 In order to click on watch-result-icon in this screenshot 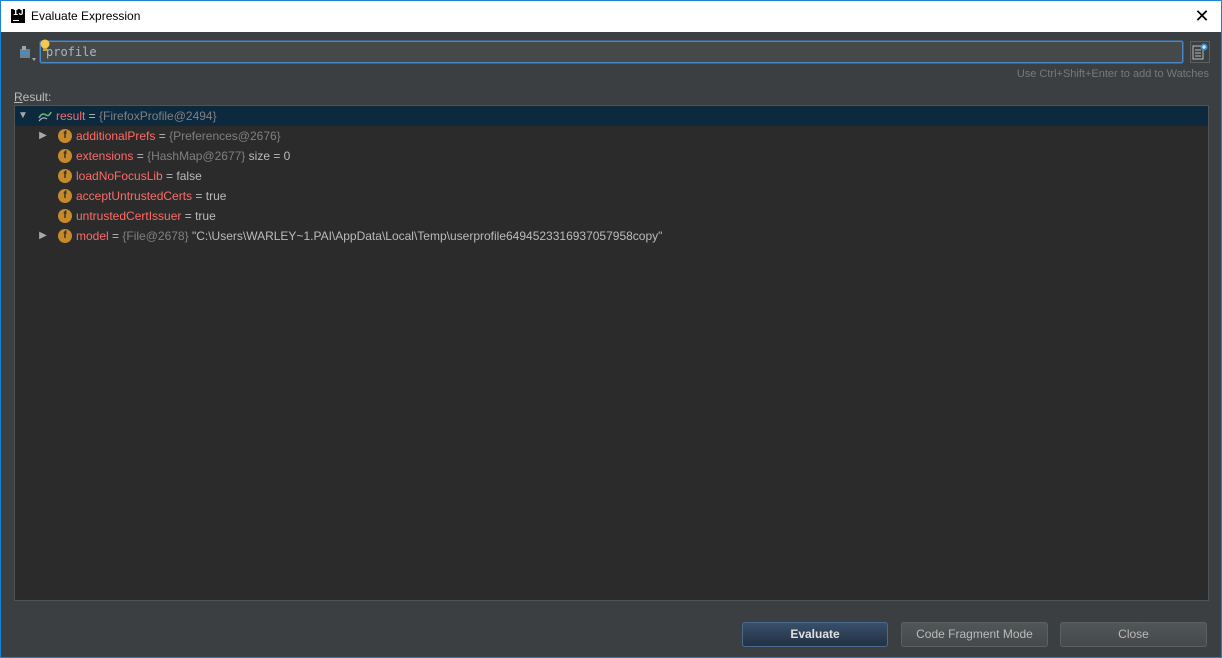, I will do `click(45, 116)`.